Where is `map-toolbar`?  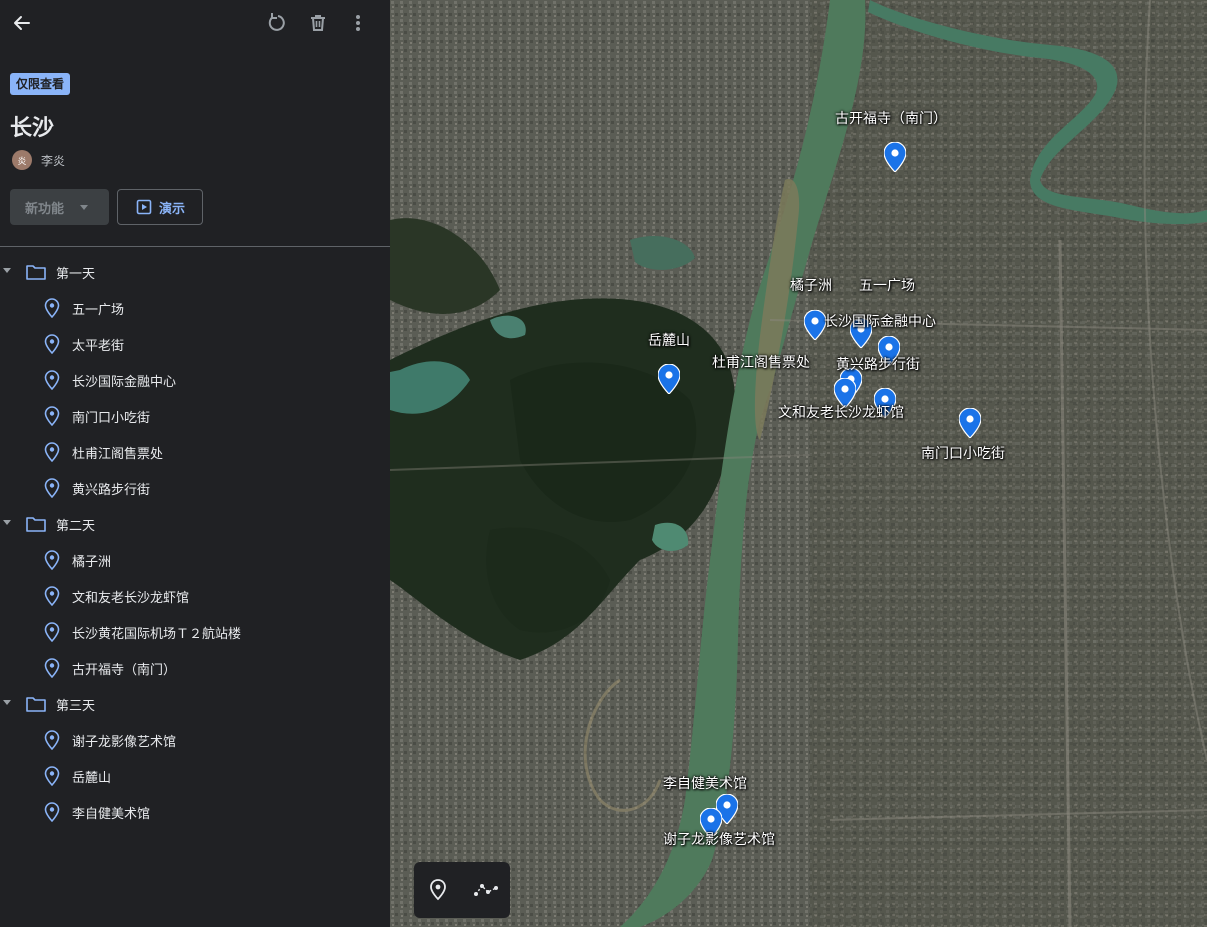 map-toolbar is located at coordinates (462, 890).